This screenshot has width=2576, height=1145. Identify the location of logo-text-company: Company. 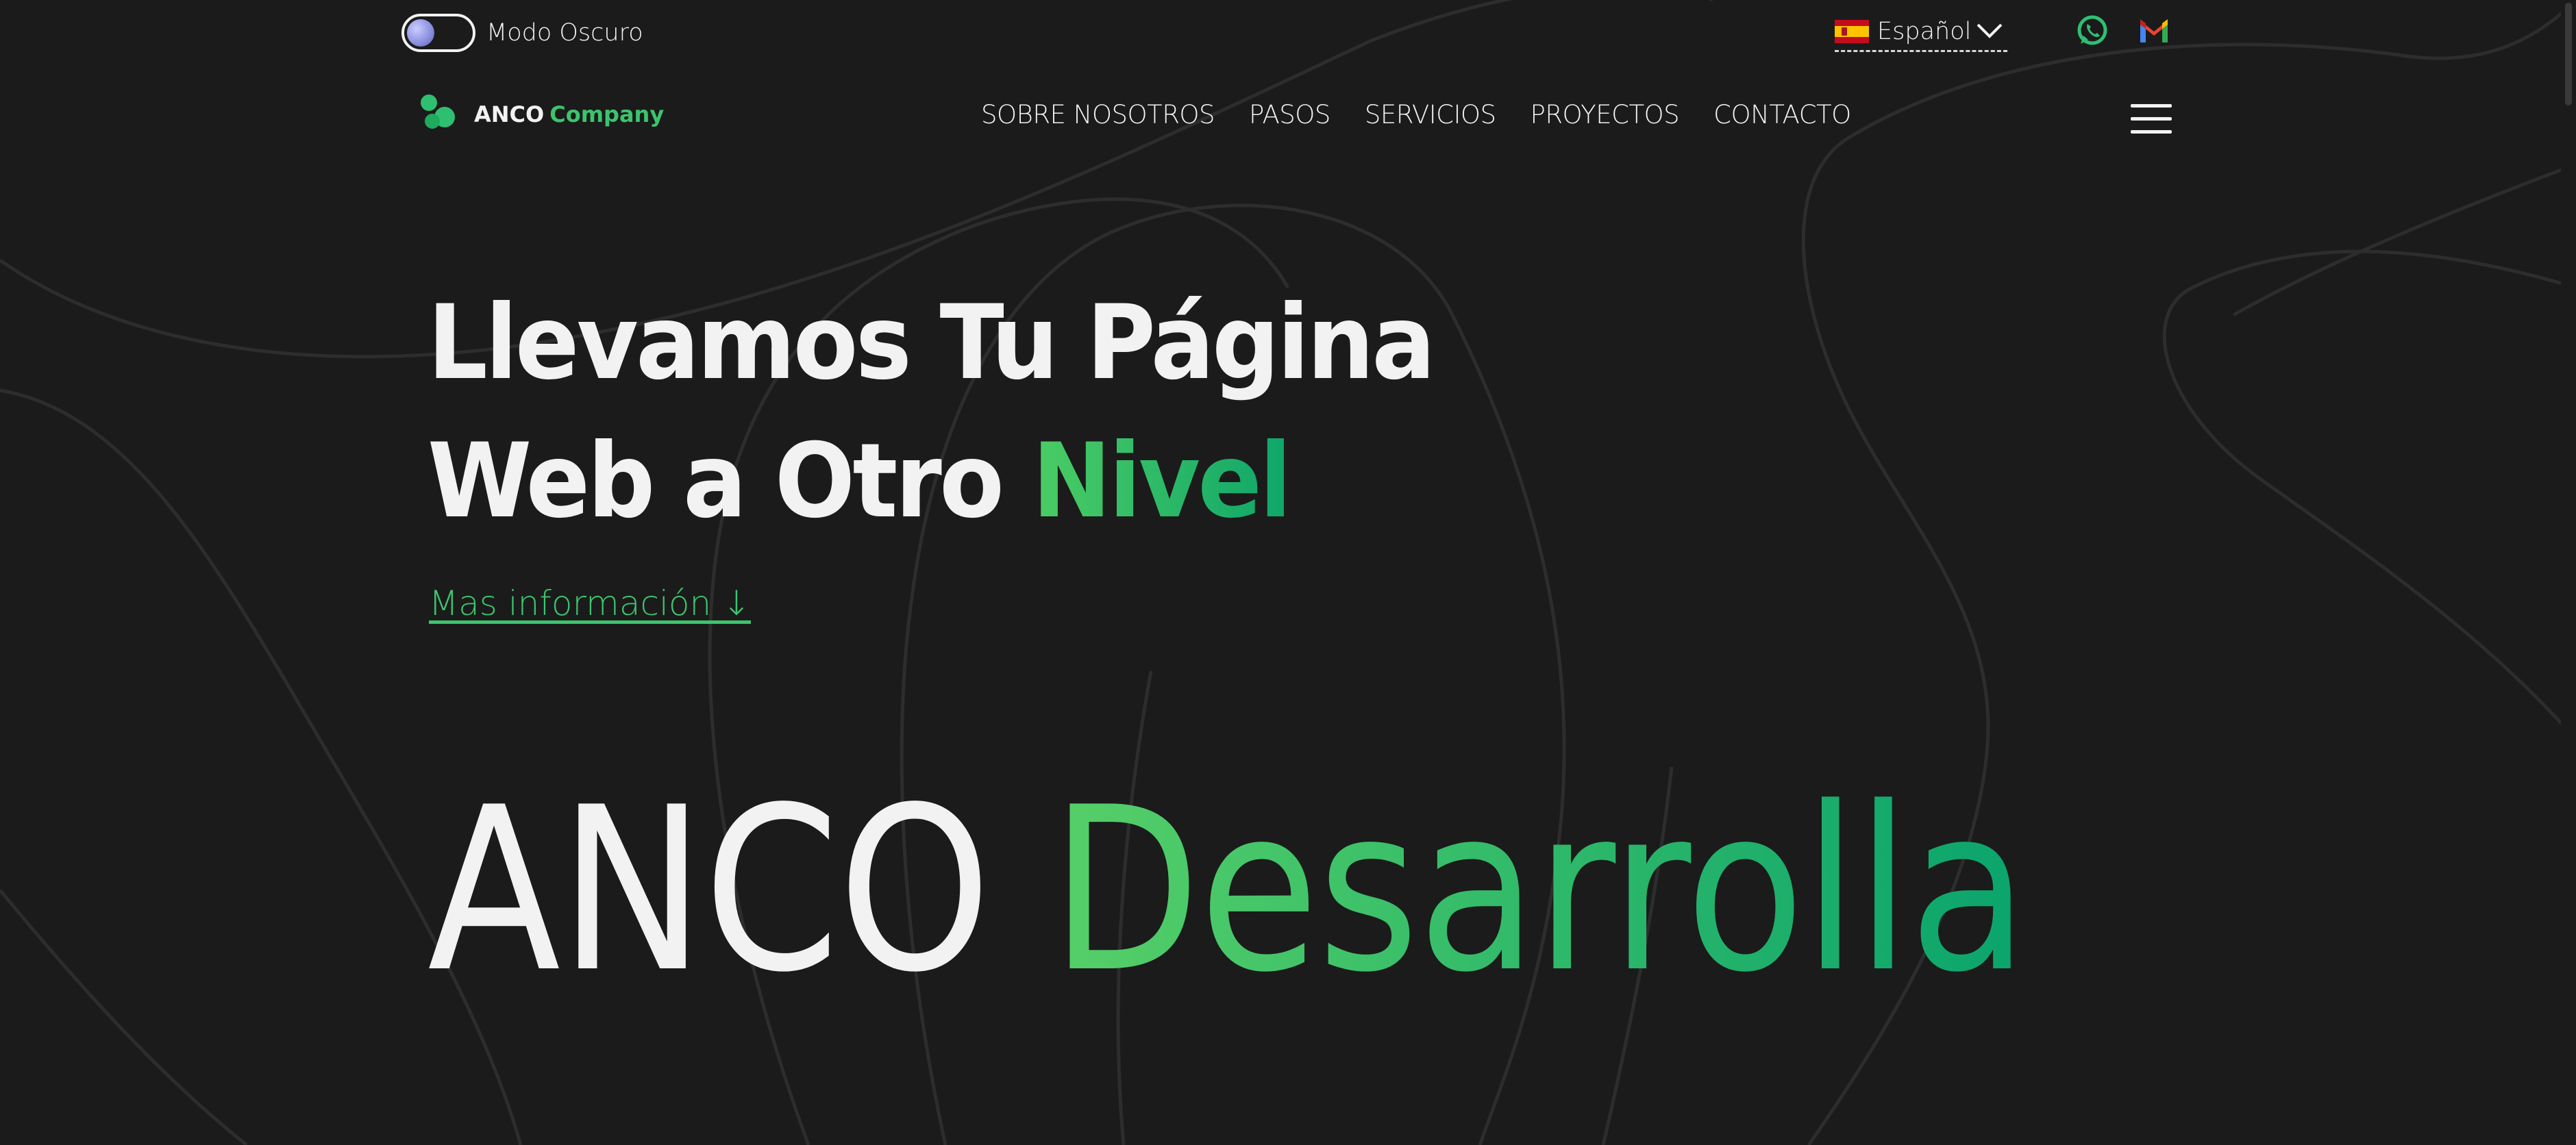
(607, 114).